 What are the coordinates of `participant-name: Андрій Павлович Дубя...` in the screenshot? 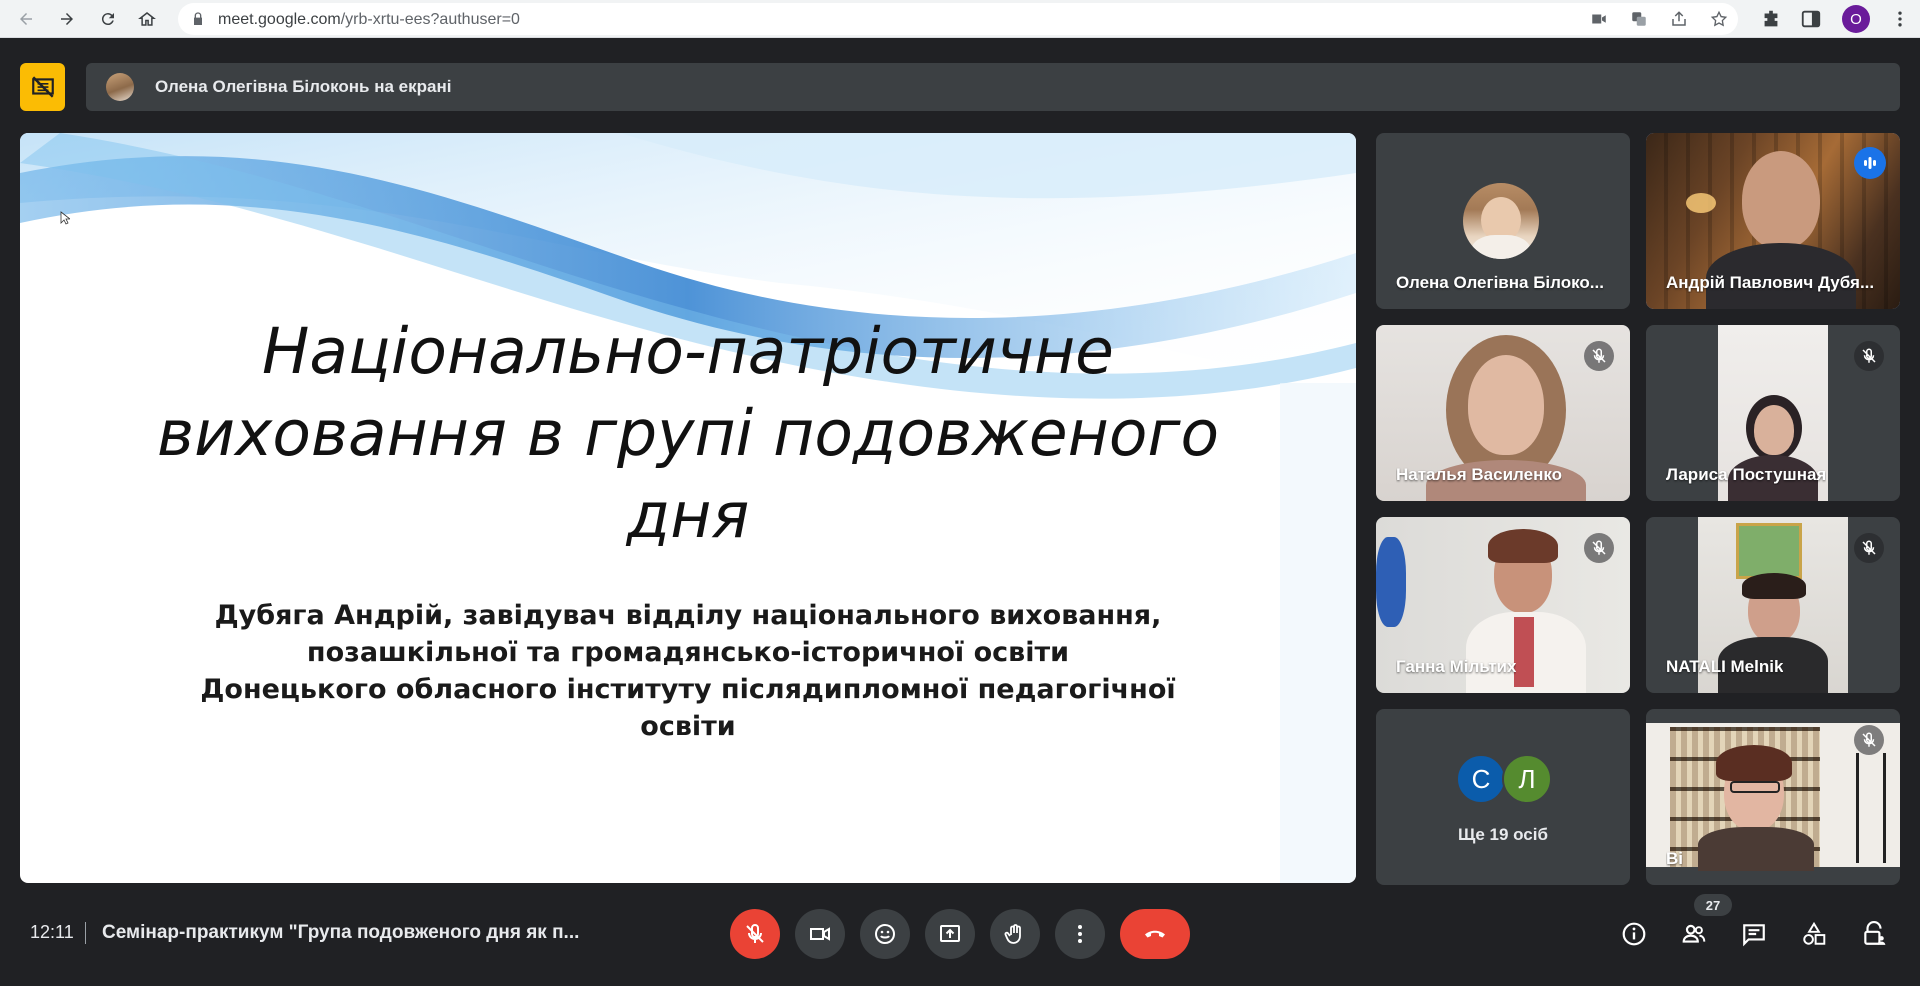 It's located at (1770, 282).